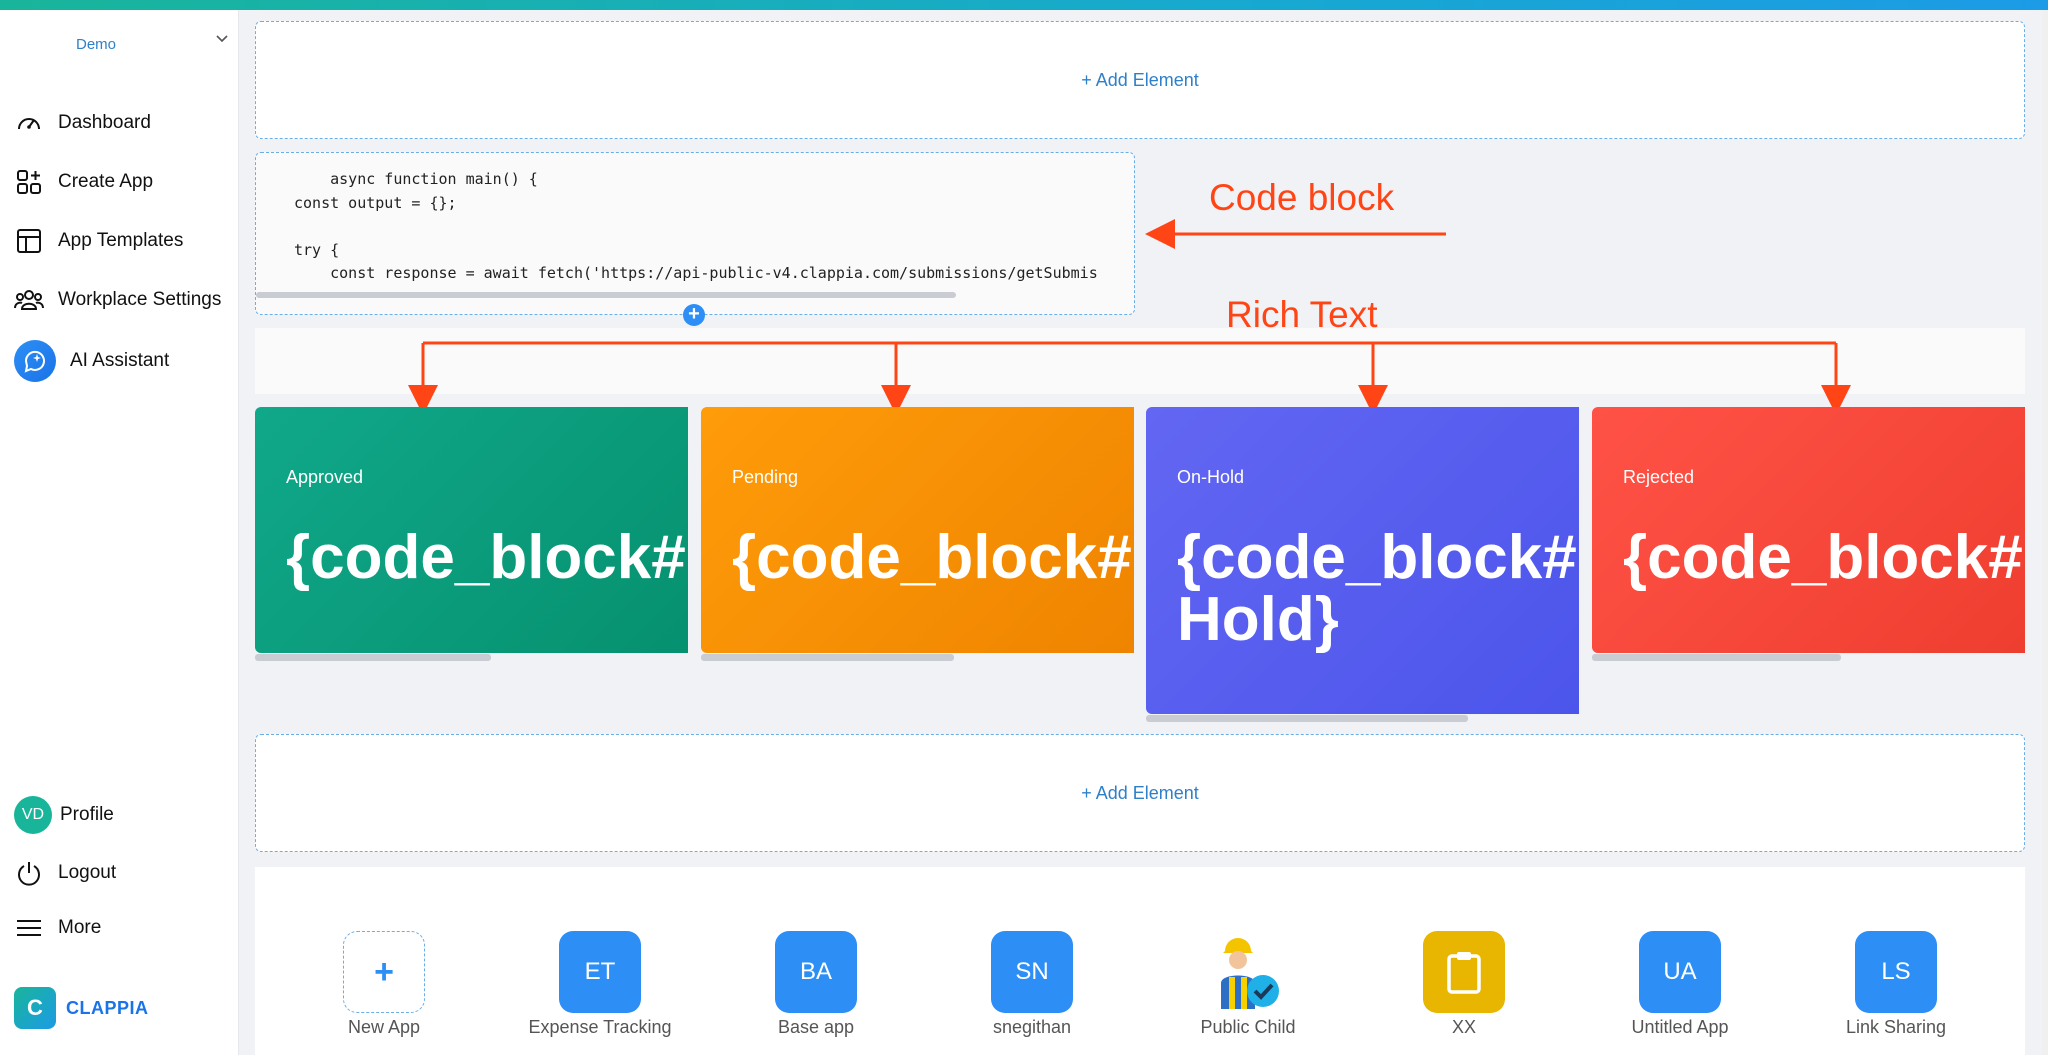 The image size is (2048, 1055). I want to click on status-card-on-hold: On-Hold {code_block# Hold}, so click(1362, 560).